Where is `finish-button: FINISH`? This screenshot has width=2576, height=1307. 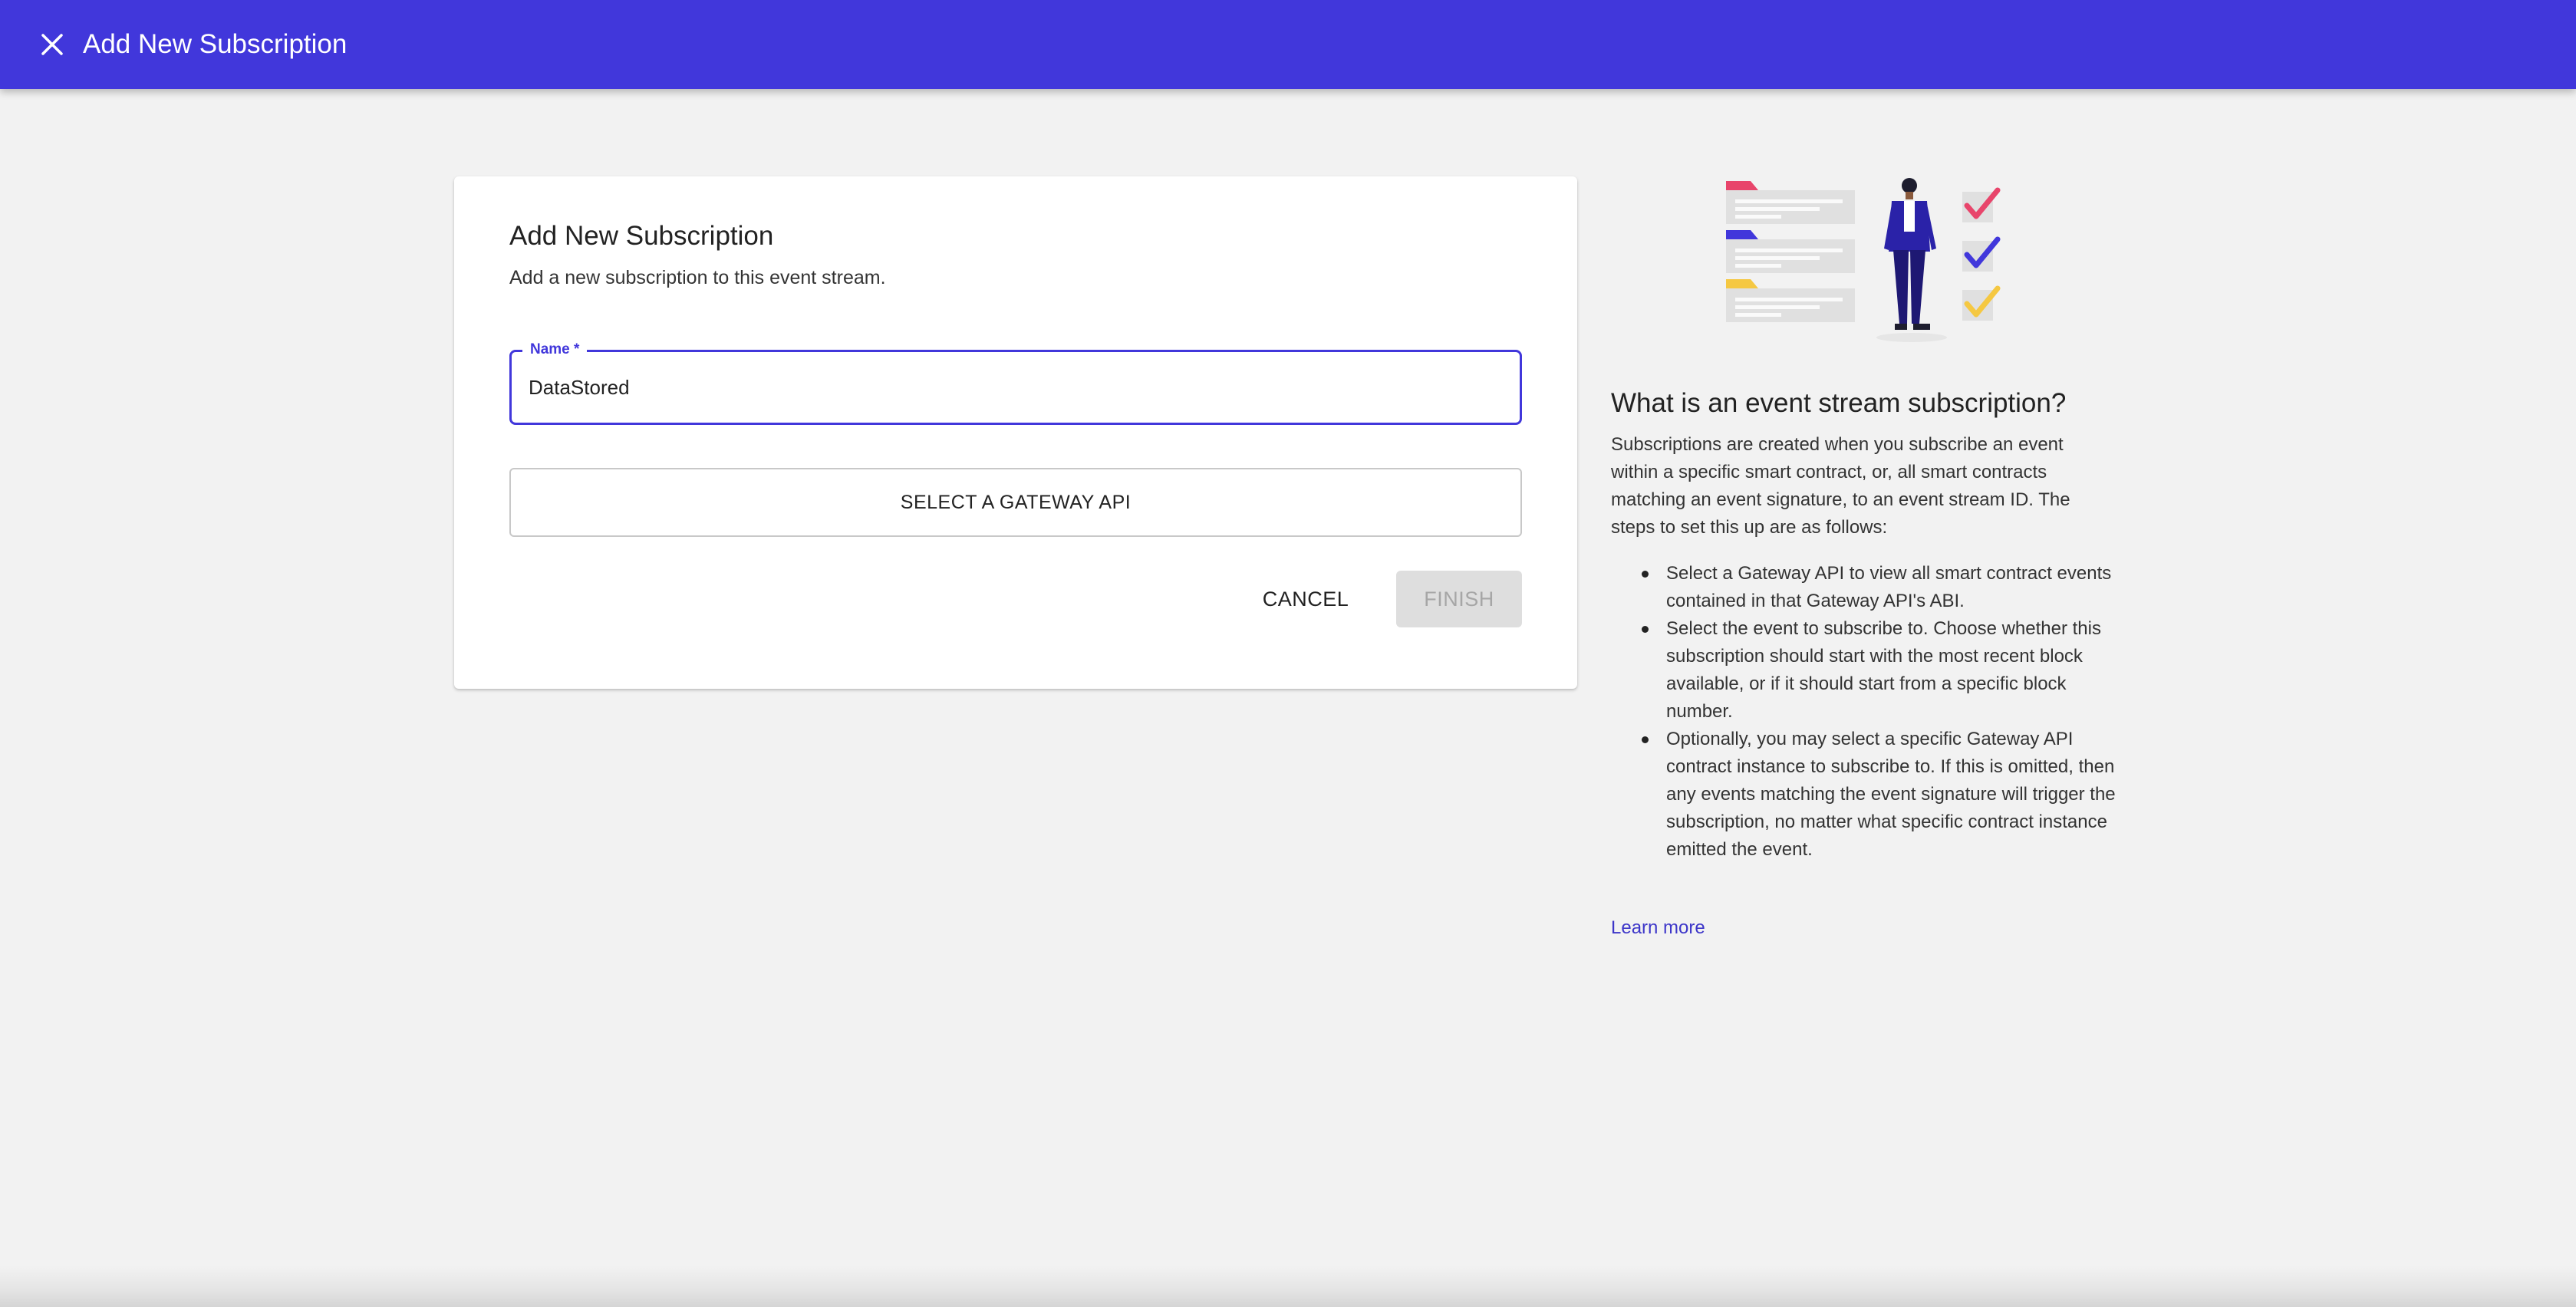
finish-button: FINISH is located at coordinates (1459, 599).